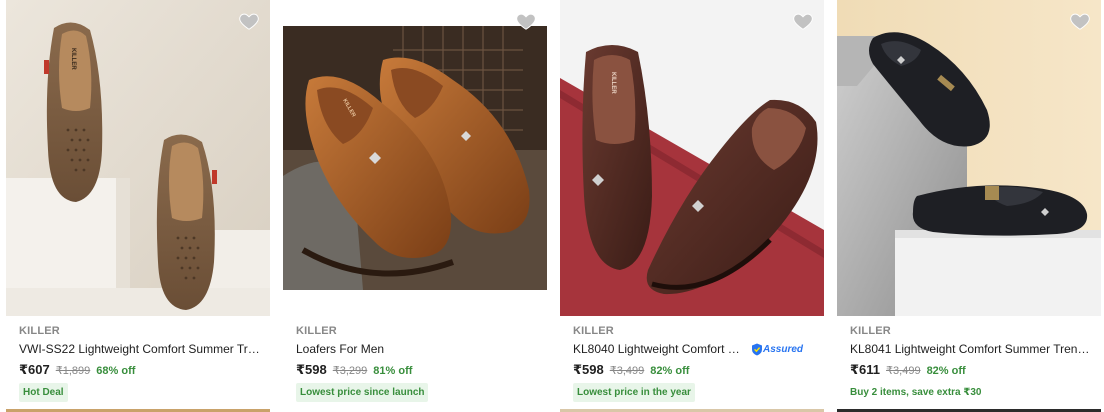 The width and height of the screenshot is (1104, 412). Describe the element at coordinates (757, 349) in the screenshot. I see `assured-shield-icon` at that location.